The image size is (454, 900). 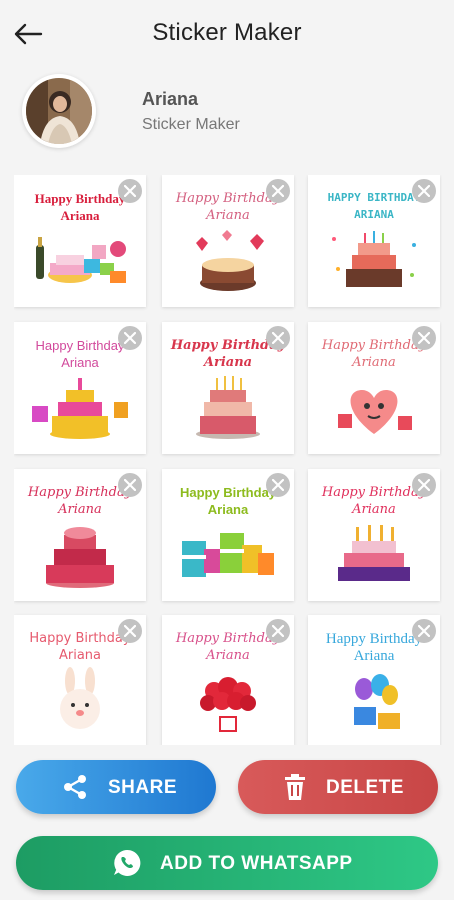 What do you see at coordinates (374, 214) in the screenshot?
I see `sticker-text-line2: ARIANA` at bounding box center [374, 214].